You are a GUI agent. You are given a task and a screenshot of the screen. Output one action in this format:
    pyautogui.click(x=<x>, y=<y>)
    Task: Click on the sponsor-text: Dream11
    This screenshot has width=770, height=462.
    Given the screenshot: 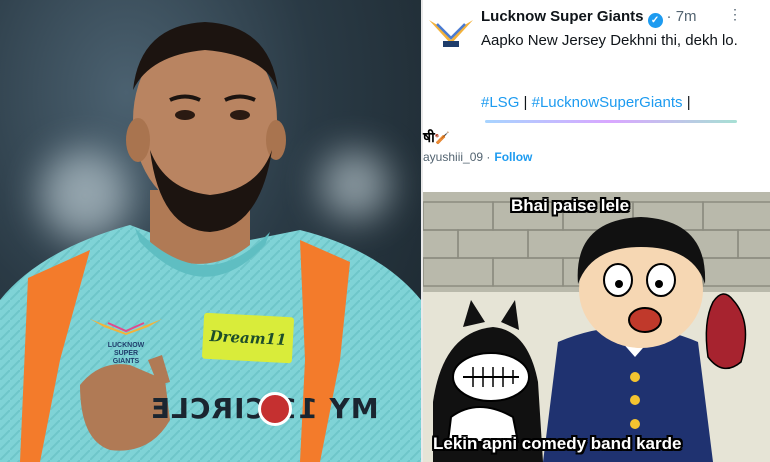 What is the action you would take?
    pyautogui.click(x=248, y=338)
    